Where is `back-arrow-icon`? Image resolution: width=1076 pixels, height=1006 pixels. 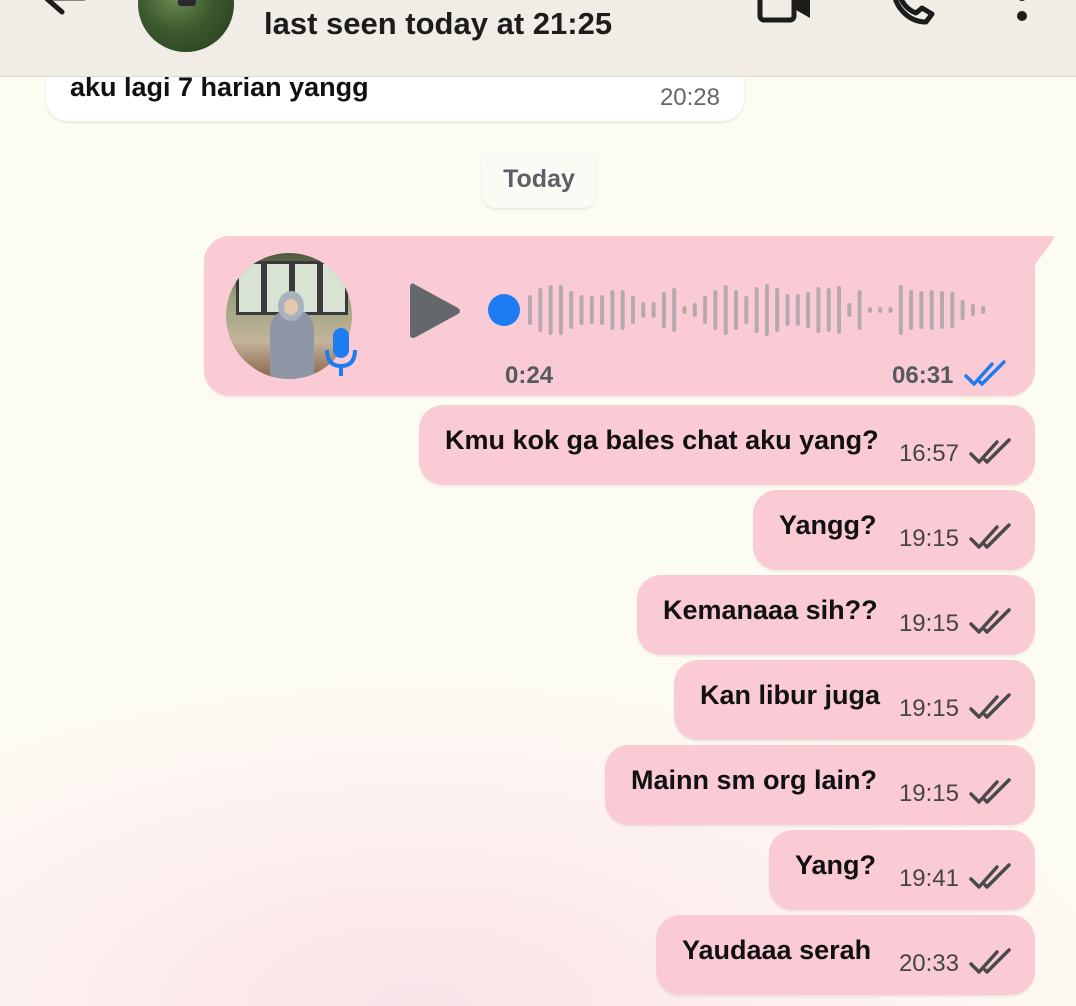 back-arrow-icon is located at coordinates (68, 16).